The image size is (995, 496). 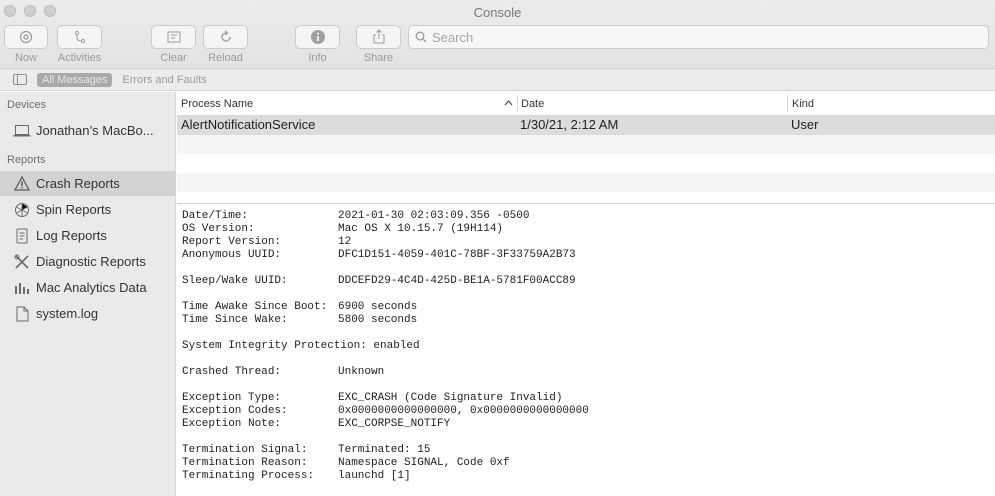 What do you see at coordinates (22, 236) in the screenshot?
I see `log-icon` at bounding box center [22, 236].